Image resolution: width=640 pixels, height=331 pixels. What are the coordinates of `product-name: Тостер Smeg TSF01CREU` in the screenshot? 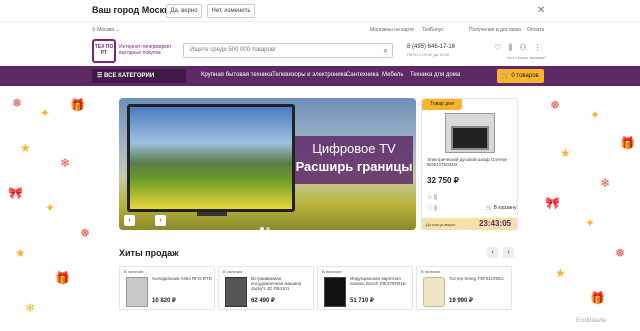 It's located at (479, 278).